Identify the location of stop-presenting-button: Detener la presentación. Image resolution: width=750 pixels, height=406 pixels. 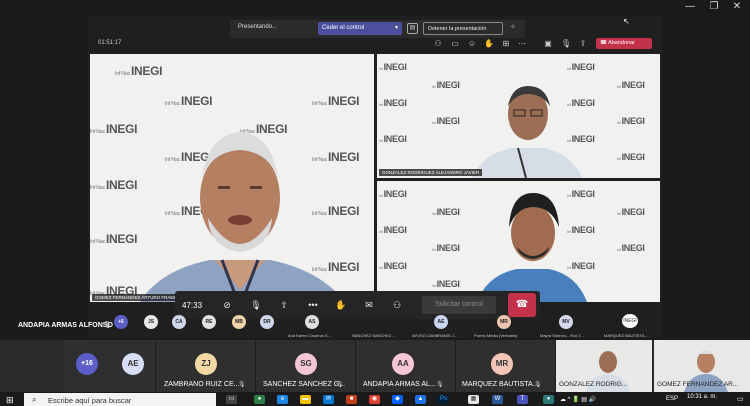
(463, 28).